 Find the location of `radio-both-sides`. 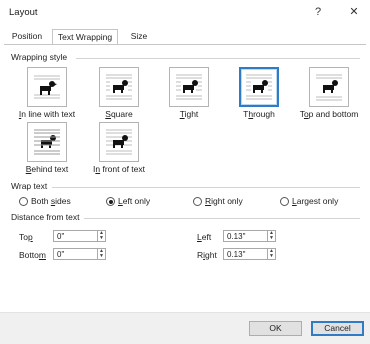

radio-both-sides is located at coordinates (23, 201).